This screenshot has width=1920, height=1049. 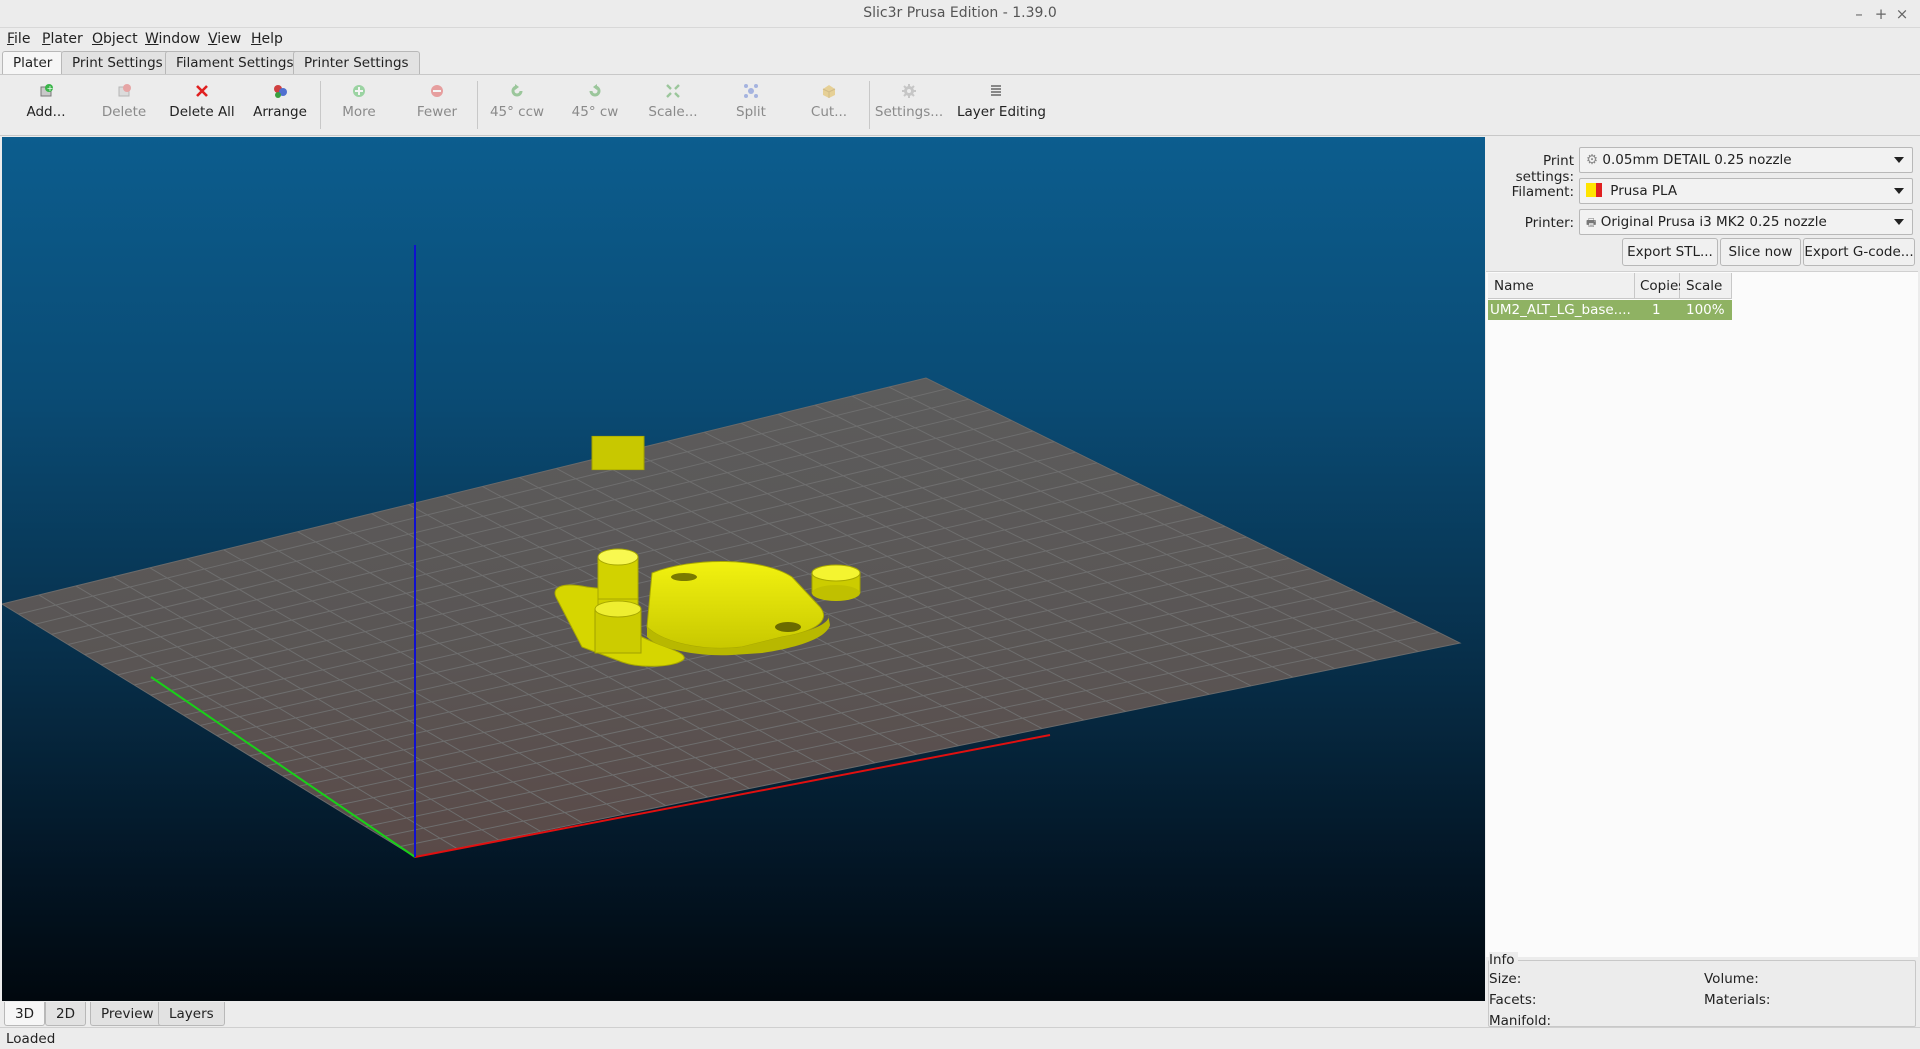 What do you see at coordinates (1731, 979) in the screenshot?
I see `info-volume-label: Volume:` at bounding box center [1731, 979].